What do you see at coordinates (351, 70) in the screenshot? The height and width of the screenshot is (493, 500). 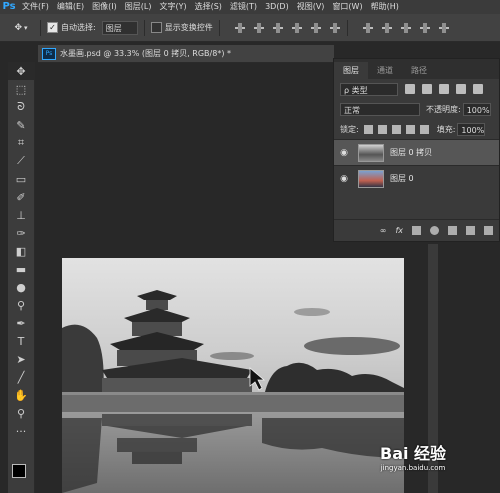 I see `tab-layers: 图层` at bounding box center [351, 70].